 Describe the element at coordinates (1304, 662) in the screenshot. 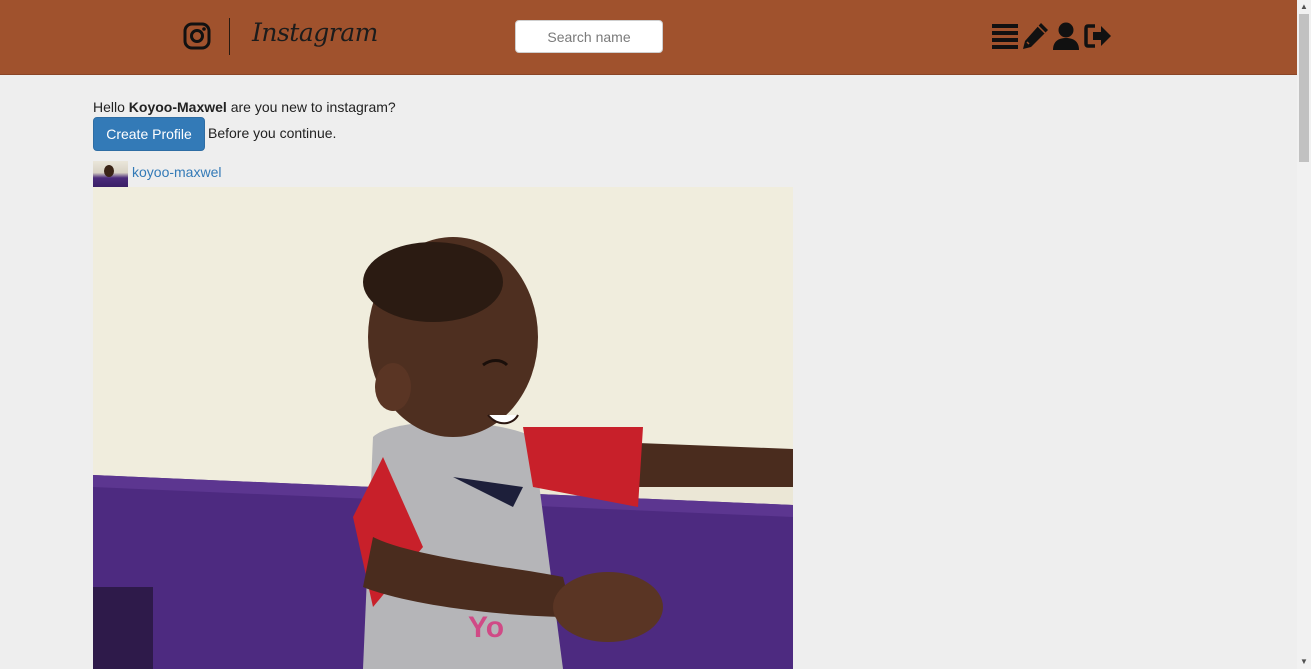

I see `scroll-down-arrow-icon: ▼` at that location.